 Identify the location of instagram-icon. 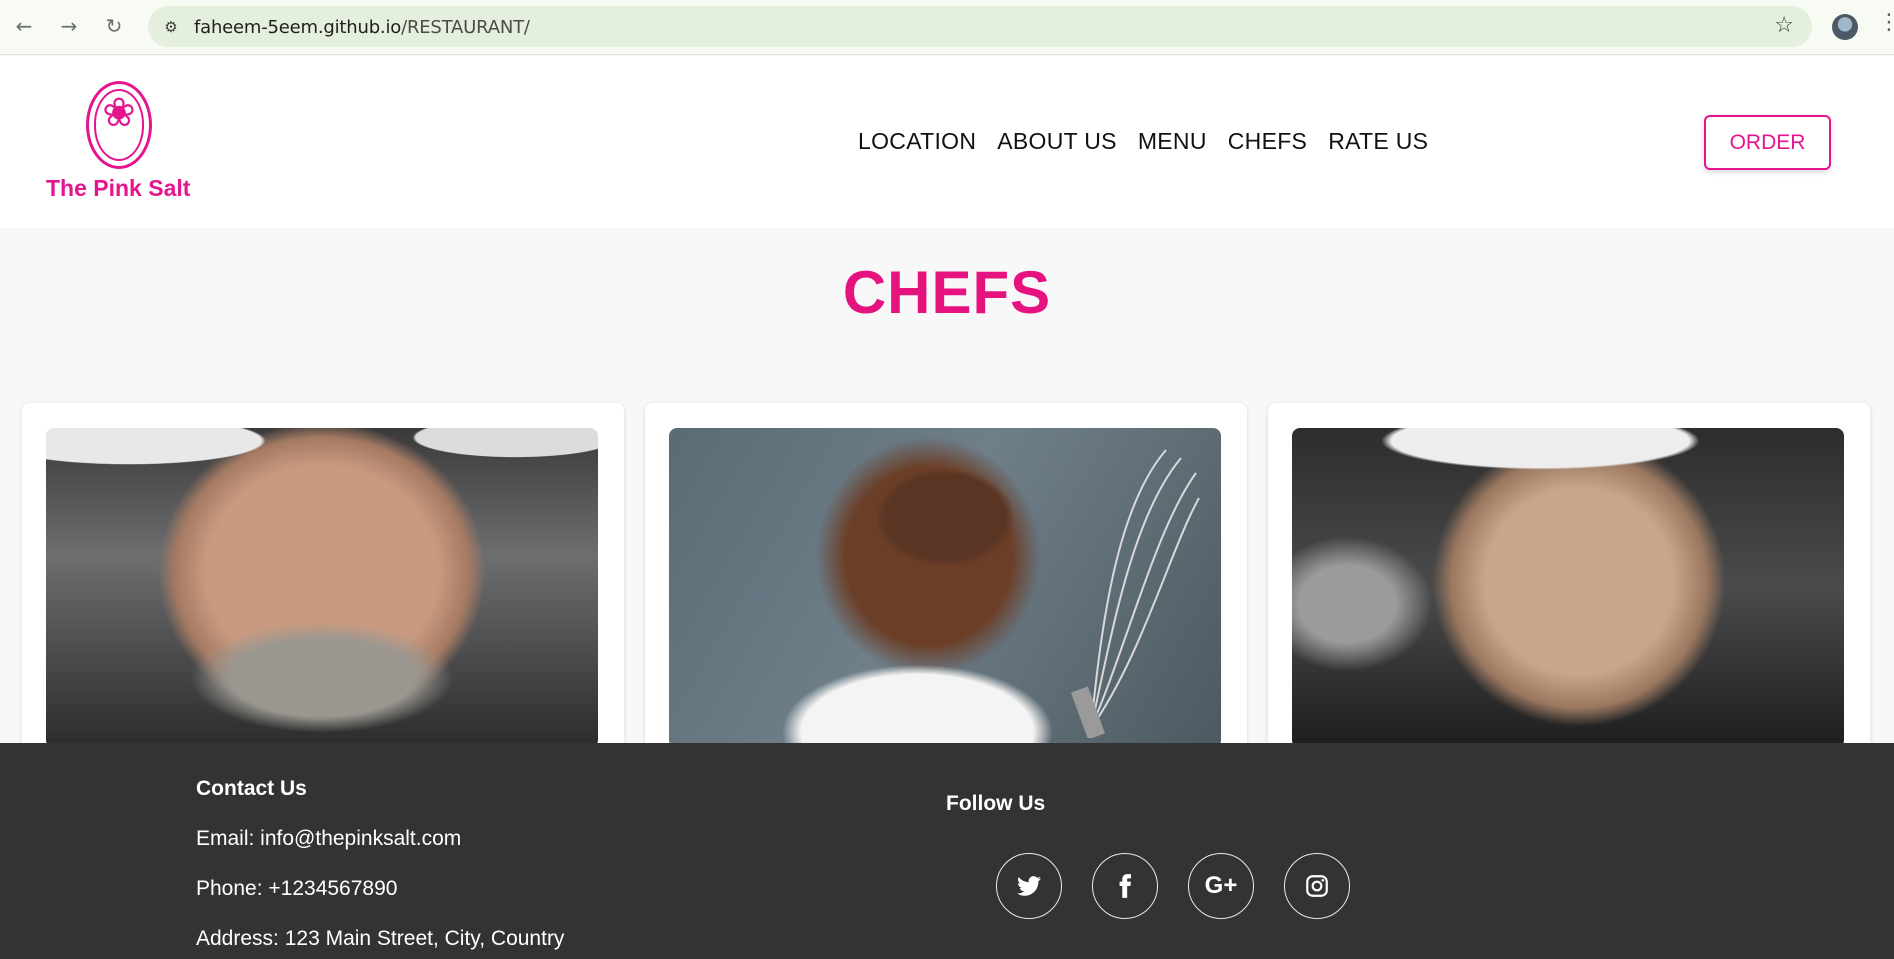
(1317, 886).